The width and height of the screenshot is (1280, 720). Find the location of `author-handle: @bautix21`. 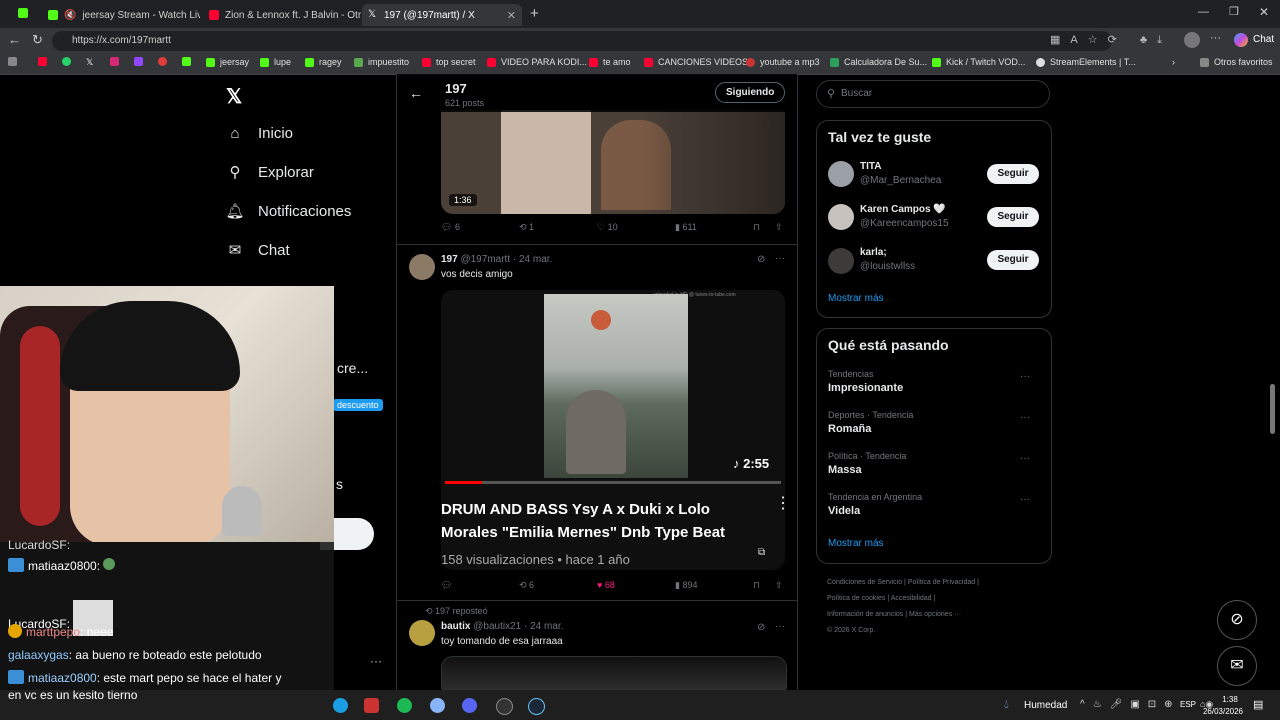

author-handle: @bautix21 is located at coordinates (497, 626).